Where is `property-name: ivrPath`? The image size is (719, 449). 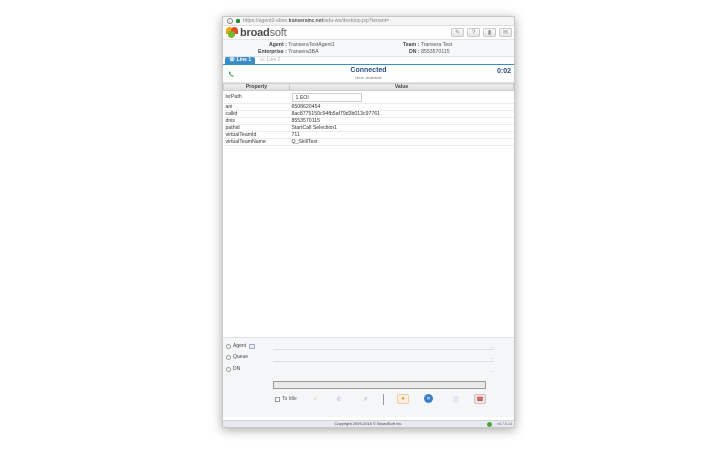 property-name: ivrPath is located at coordinates (256, 97).